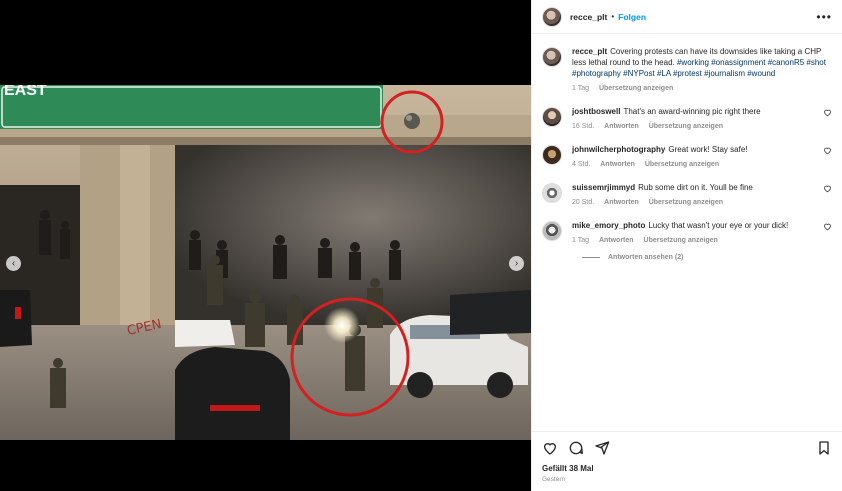  I want to click on comment-text: Lucky that wasn't your eye or your dick!, so click(718, 225).